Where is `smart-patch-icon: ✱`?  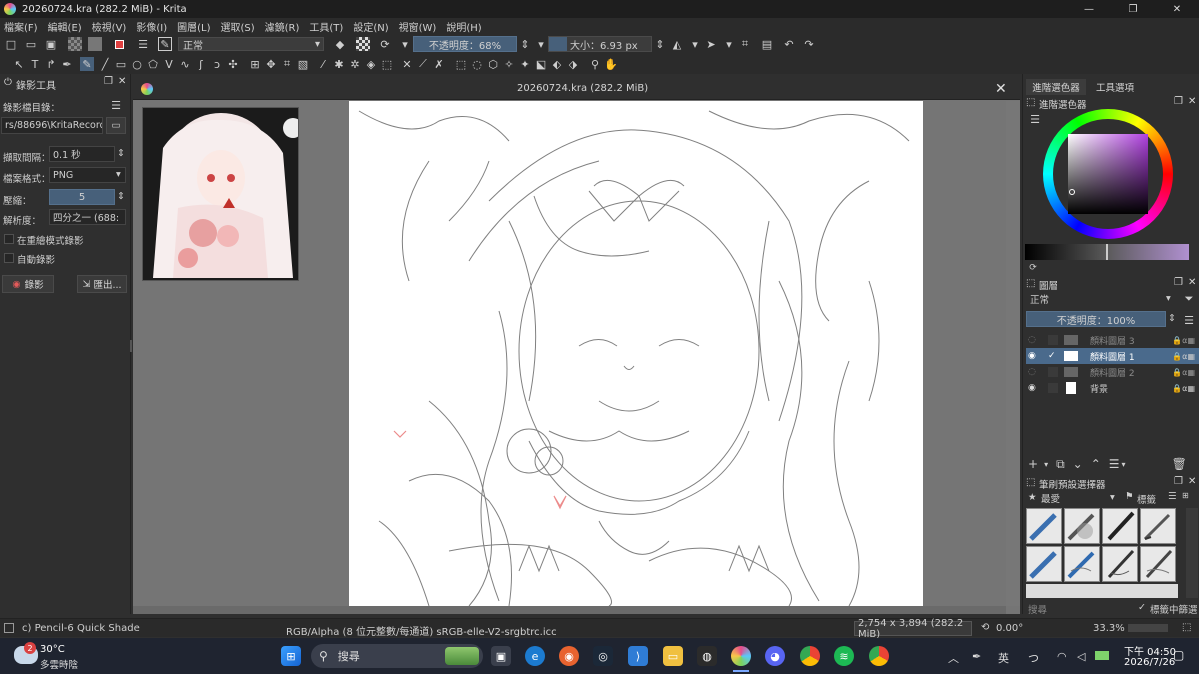
smart-patch-icon: ✱ is located at coordinates (339, 64).